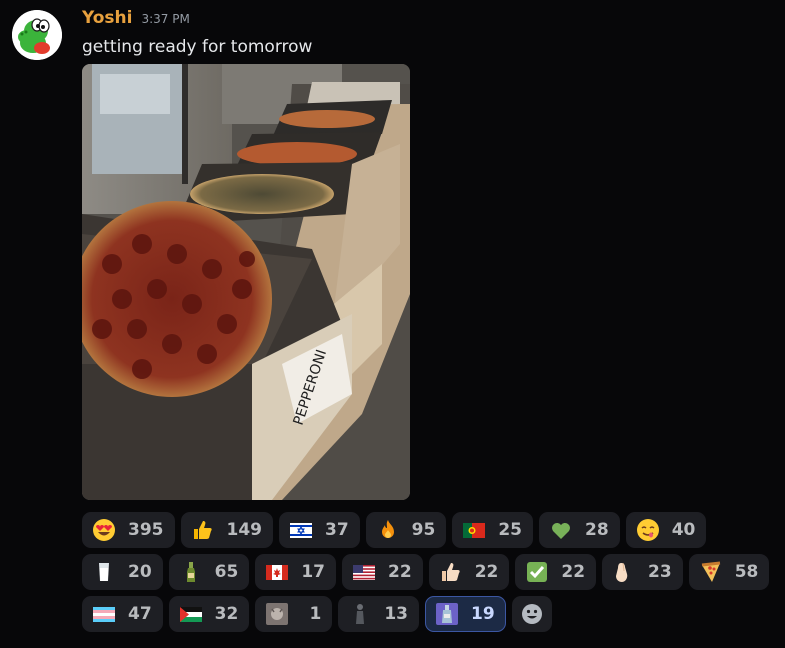 The image size is (785, 648). What do you see at coordinates (140, 572) in the screenshot?
I see `reaction-count: 20` at bounding box center [140, 572].